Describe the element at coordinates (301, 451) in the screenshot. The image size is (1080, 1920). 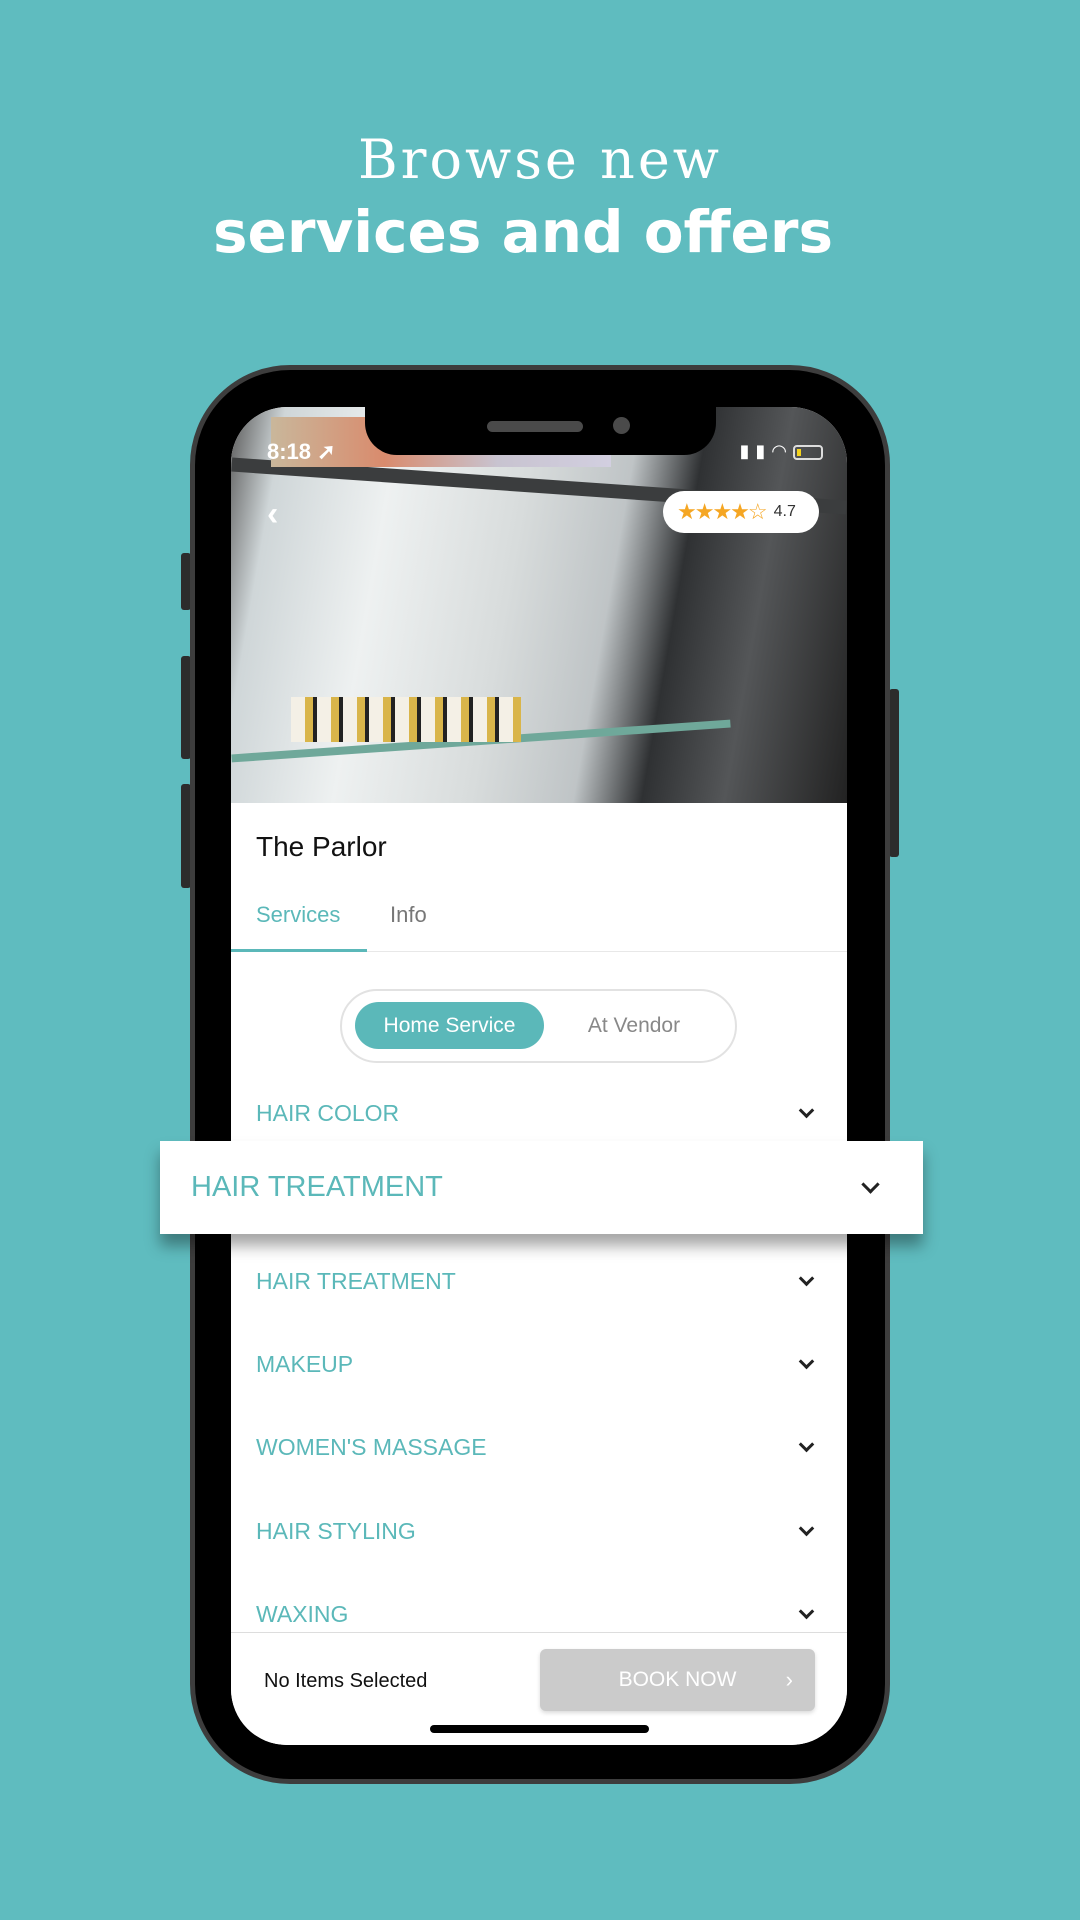
I see `status-time: 8:18 ➚` at that location.